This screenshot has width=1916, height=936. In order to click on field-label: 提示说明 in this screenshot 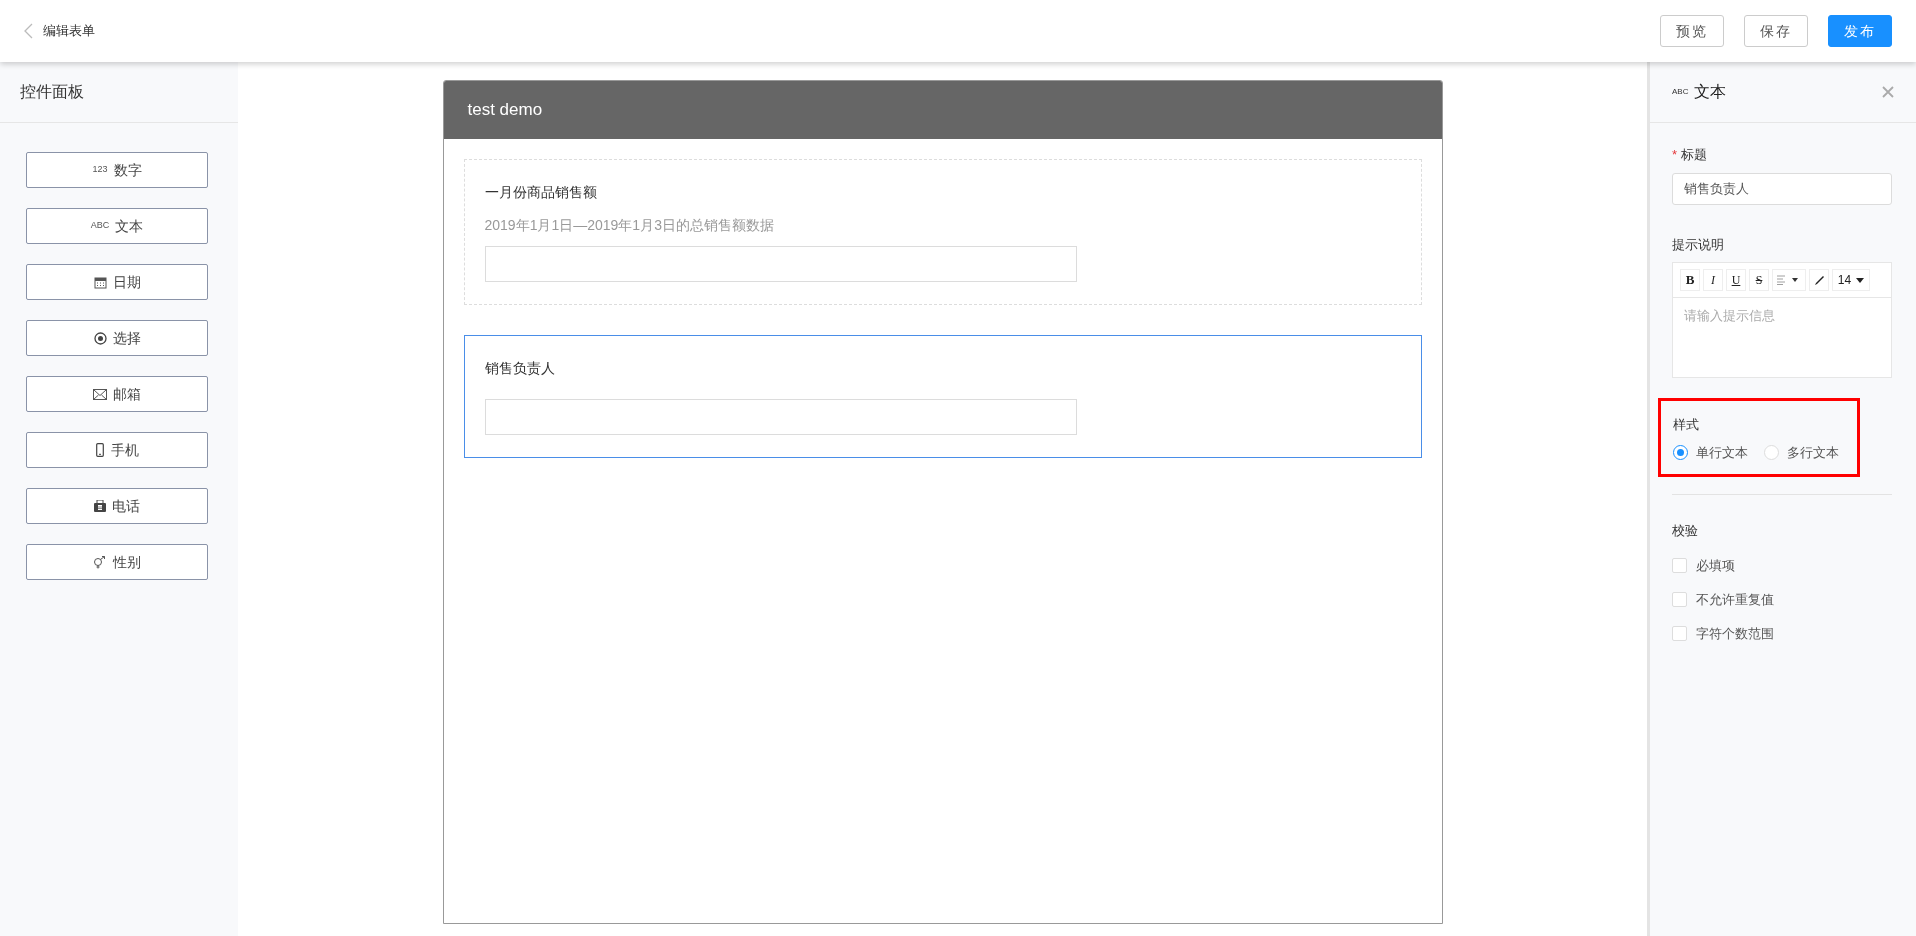, I will do `click(1698, 244)`.